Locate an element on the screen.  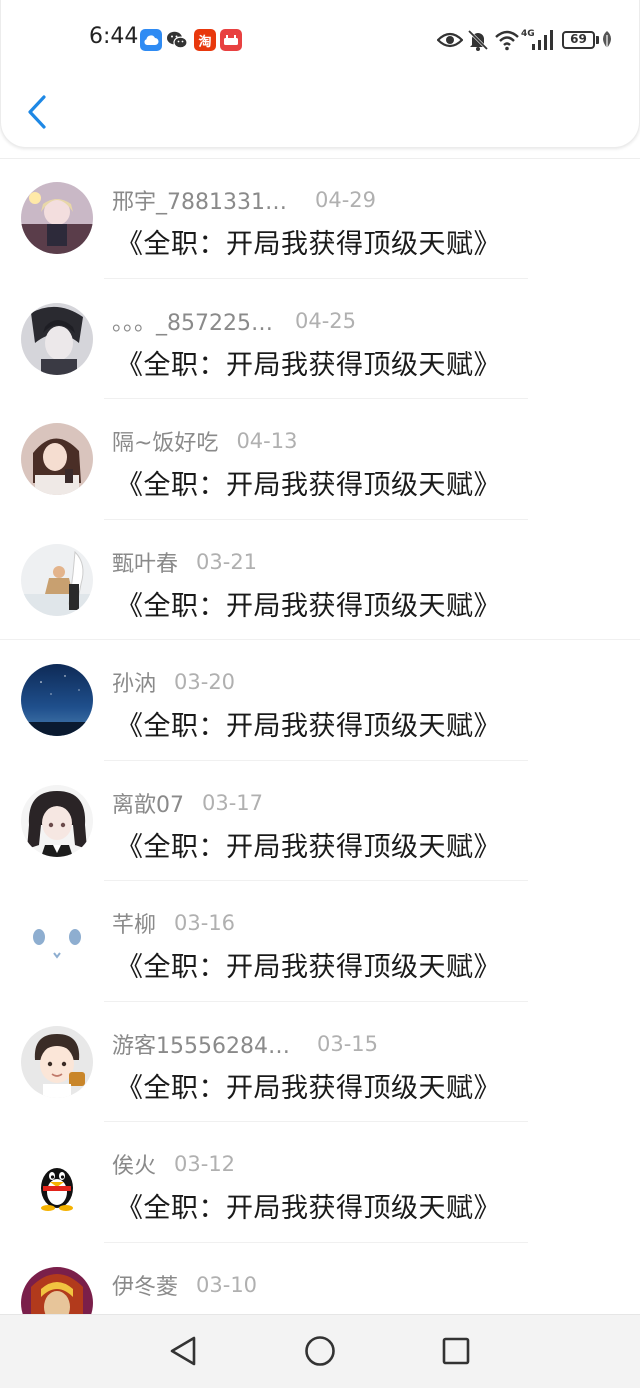
date: 03-15 is located at coordinates (347, 1043).